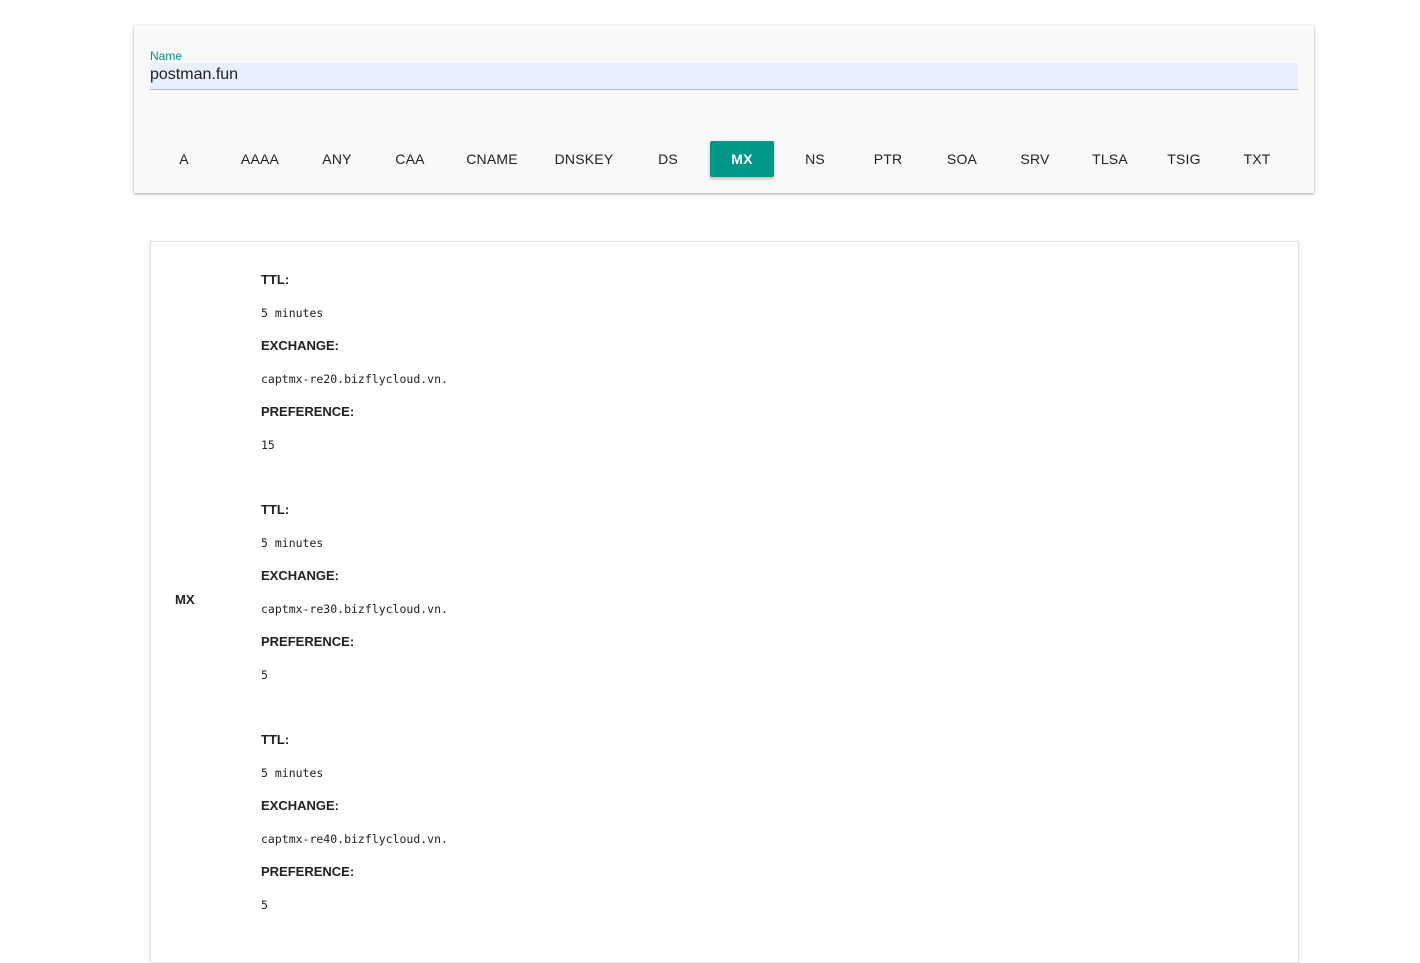  Describe the element at coordinates (1035, 159) in the screenshot. I see `type-button-srv: SRV` at that location.